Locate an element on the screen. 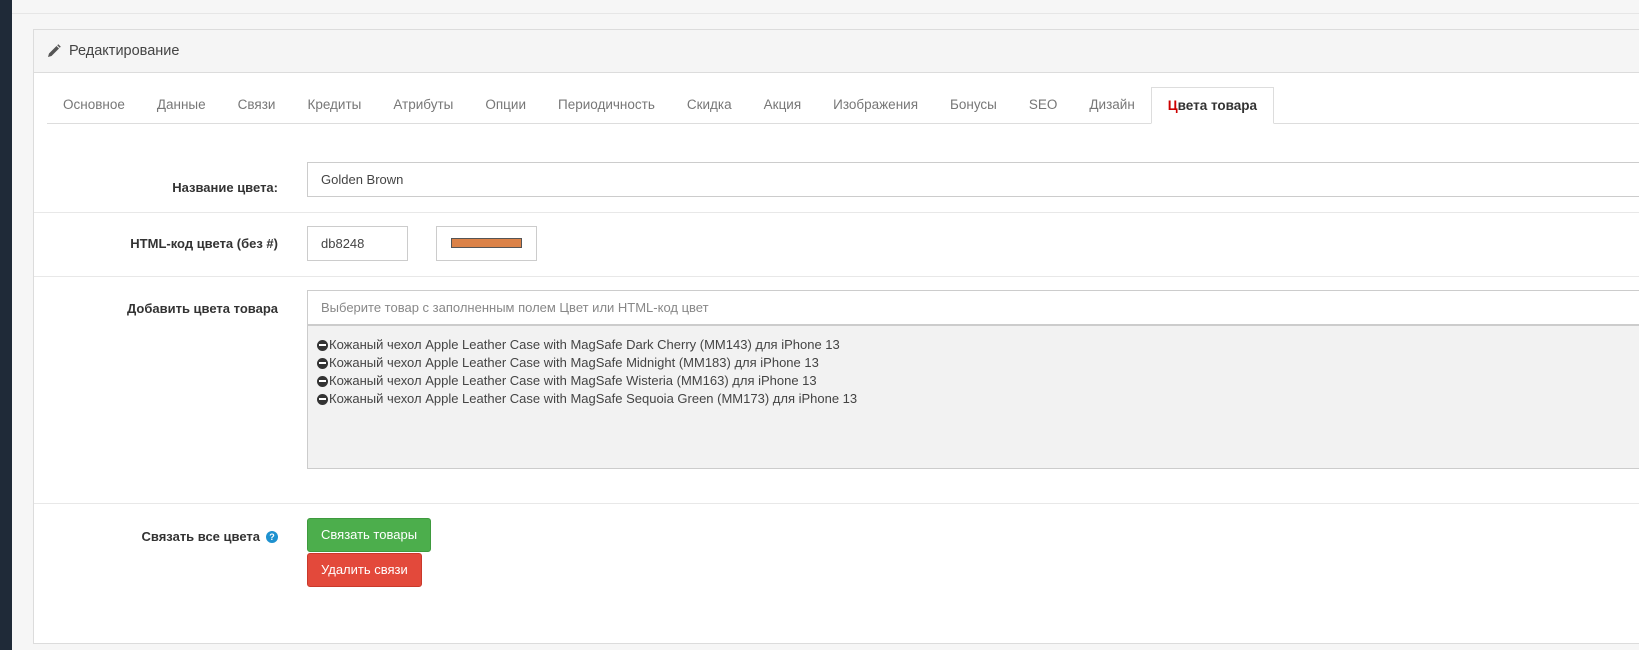  tab-data: Данные is located at coordinates (181, 105).